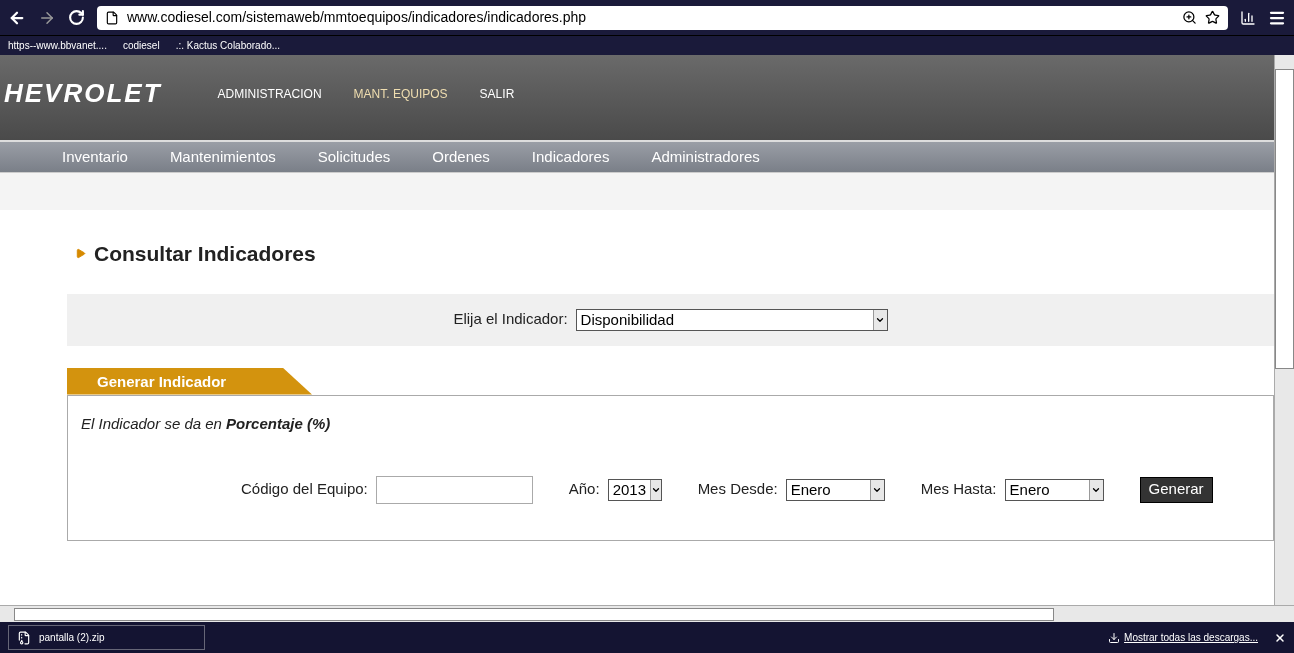 The height and width of the screenshot is (653, 1294). Describe the element at coordinates (510, 319) in the screenshot. I see `indicator-label: Elija el Indicador:` at that location.